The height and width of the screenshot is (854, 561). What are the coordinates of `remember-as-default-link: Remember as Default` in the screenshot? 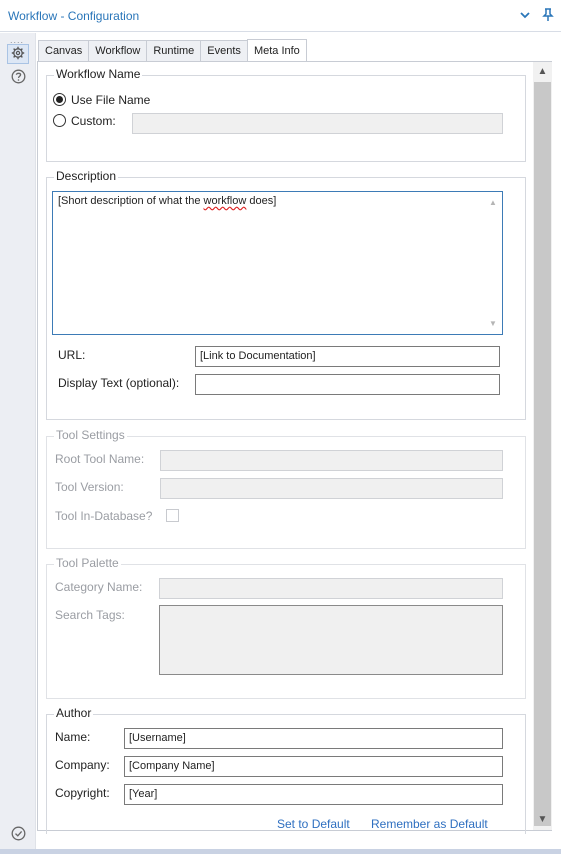 It's located at (429, 824).